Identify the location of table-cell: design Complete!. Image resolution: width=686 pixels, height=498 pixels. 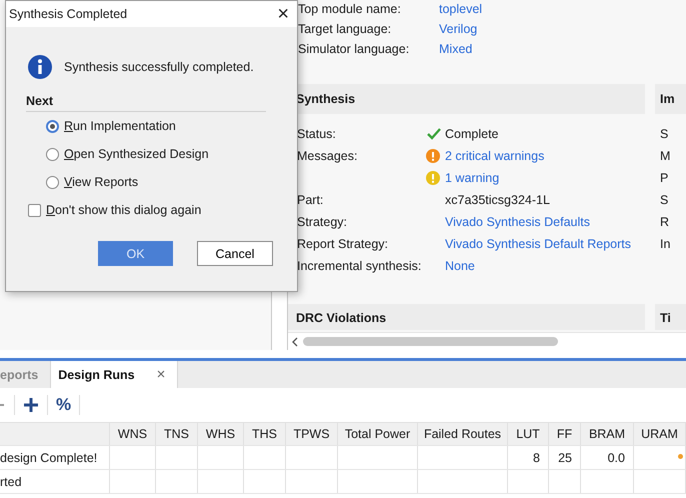
(49, 457).